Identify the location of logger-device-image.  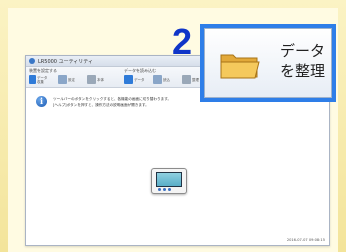
(169, 181).